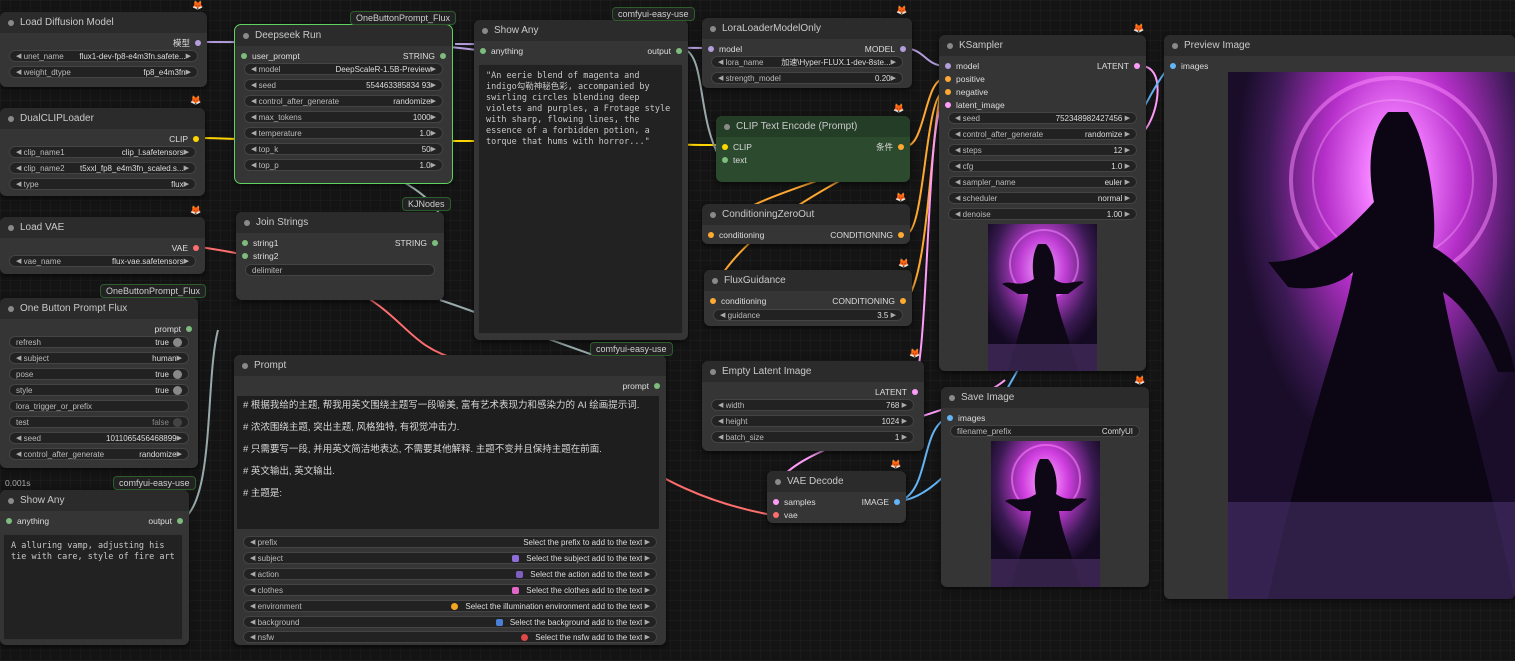 The width and height of the screenshot is (1515, 661). I want to click on combo-model: ◀ model DeepScaleR-1.5B-Preview ▶, so click(343, 69).